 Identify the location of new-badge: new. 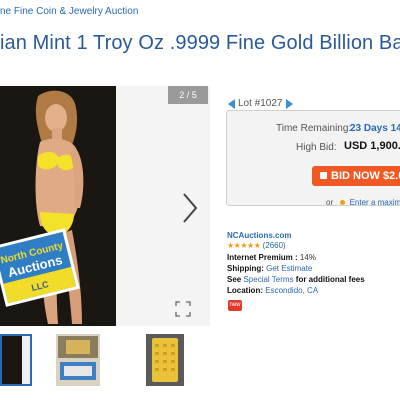
(235, 305).